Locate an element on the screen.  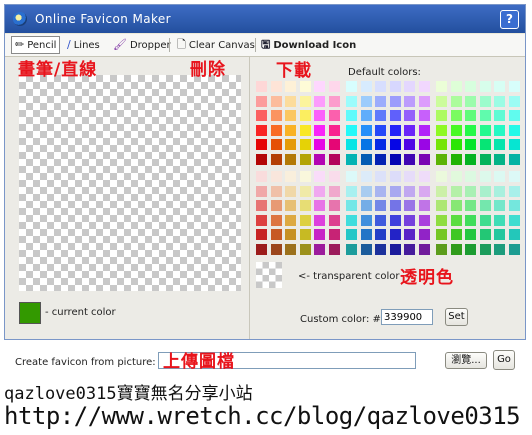
lines-tool-button: ∕ Lines is located at coordinates (83, 45).